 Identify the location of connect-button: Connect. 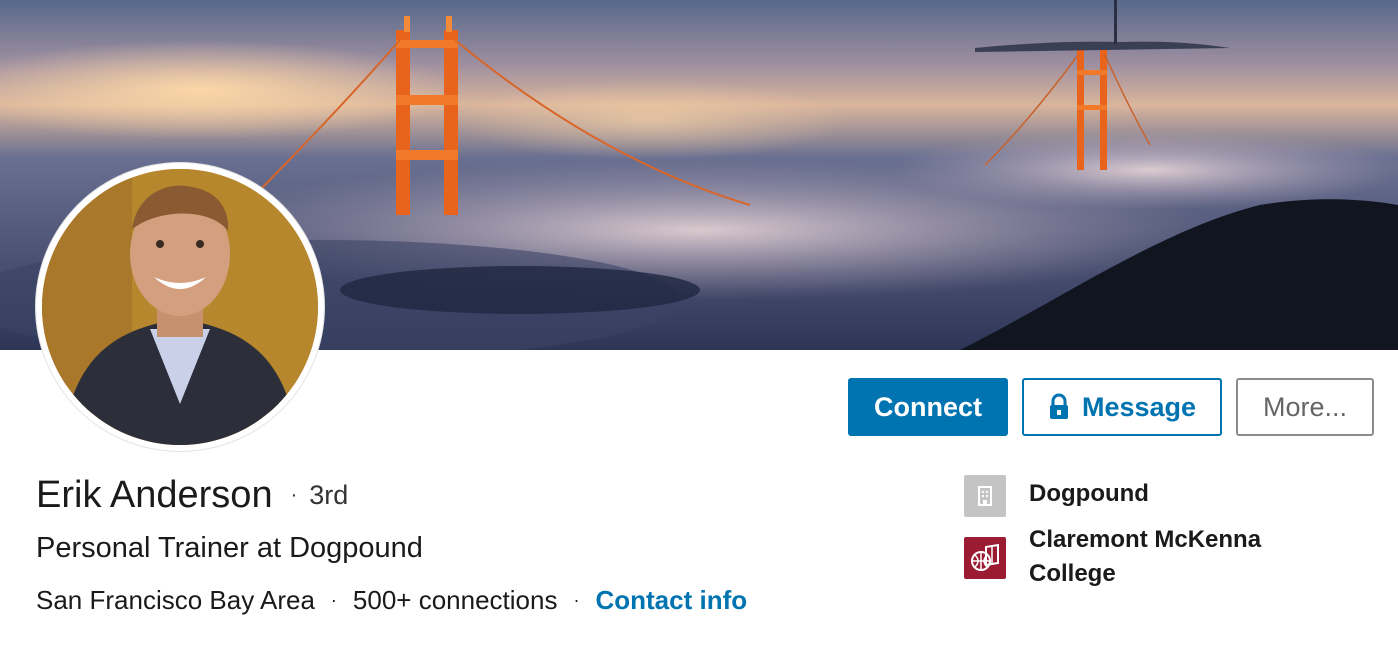
(928, 407).